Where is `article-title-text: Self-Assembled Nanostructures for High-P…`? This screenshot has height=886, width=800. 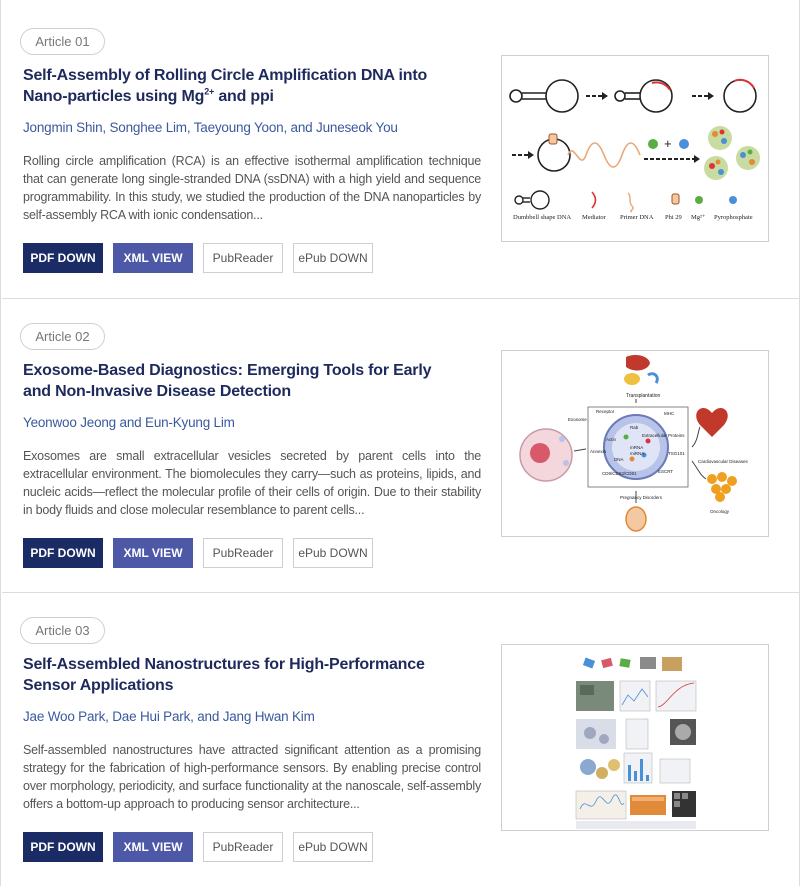 article-title-text: Self-Assembled Nanostructures for High-P… is located at coordinates (224, 675).